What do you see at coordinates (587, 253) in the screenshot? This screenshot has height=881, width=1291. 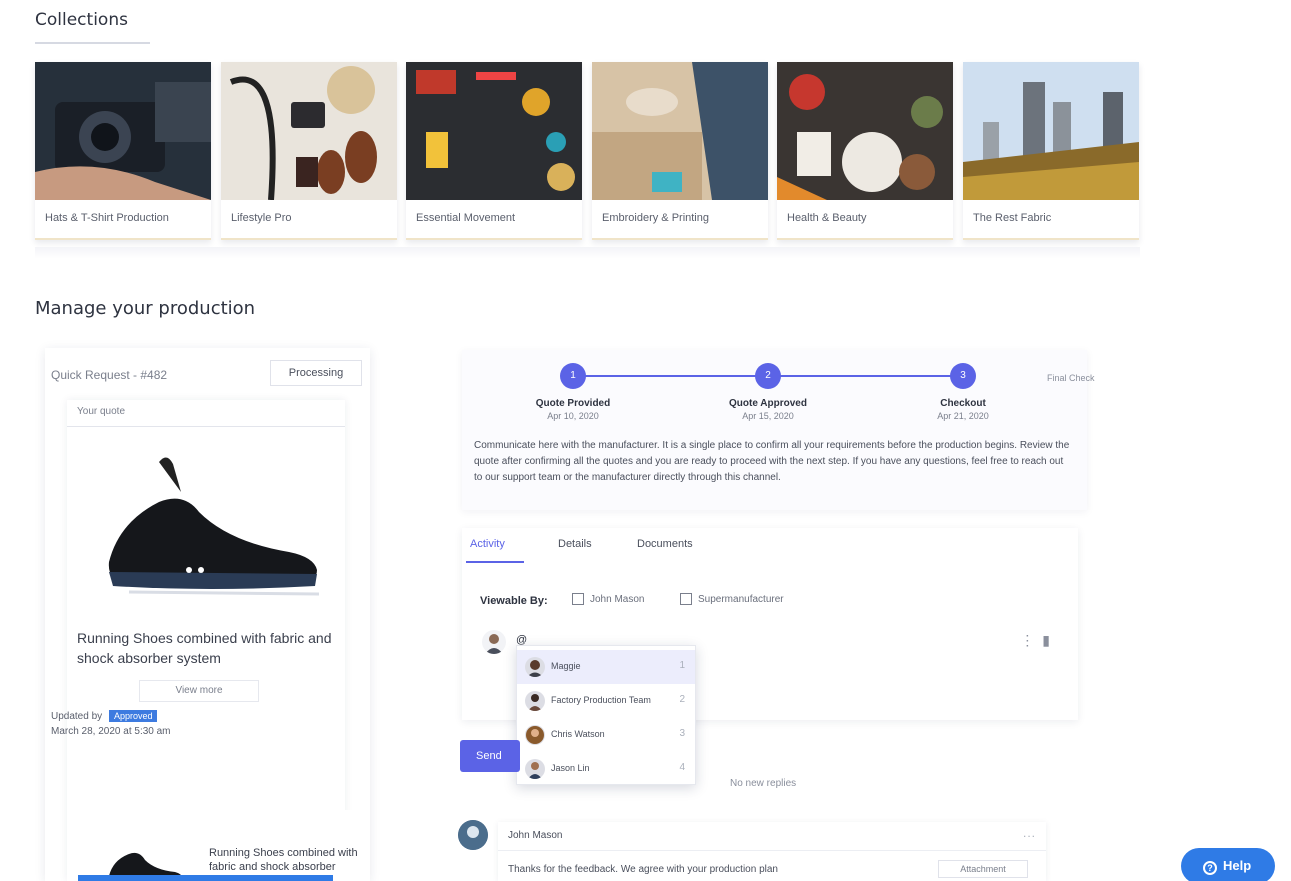 I see `collections-divider` at bounding box center [587, 253].